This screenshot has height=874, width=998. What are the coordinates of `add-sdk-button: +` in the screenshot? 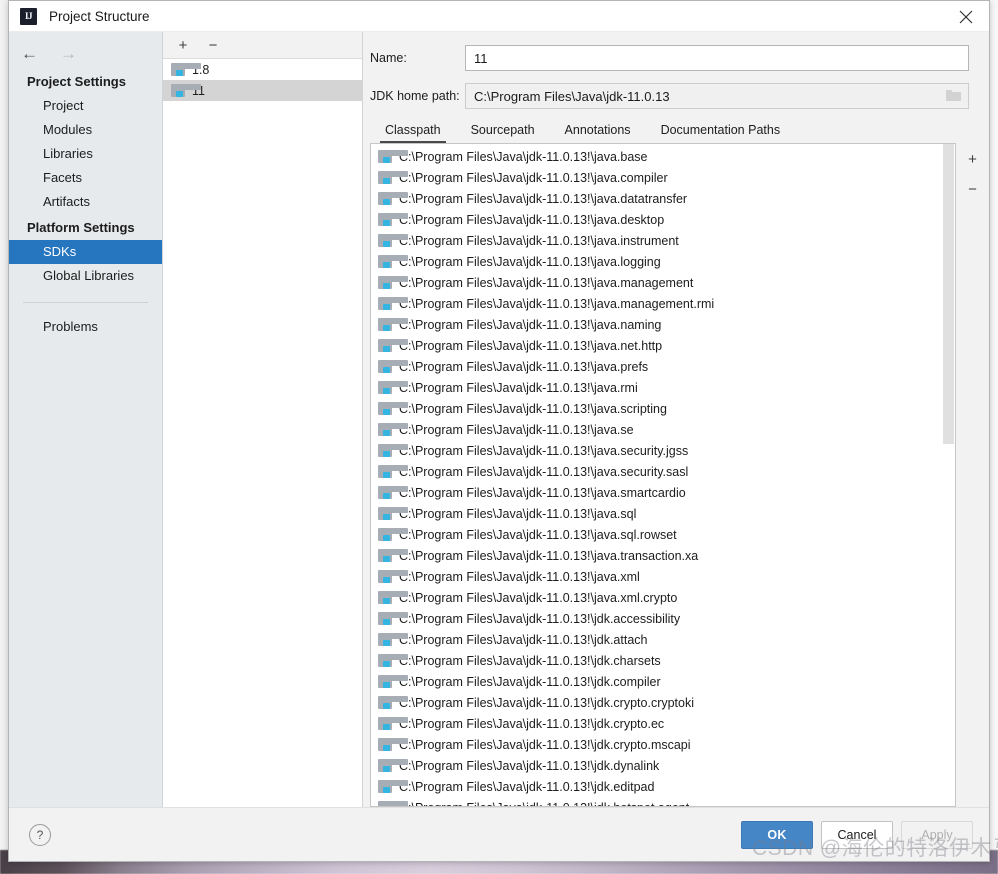 It's located at (183, 45).